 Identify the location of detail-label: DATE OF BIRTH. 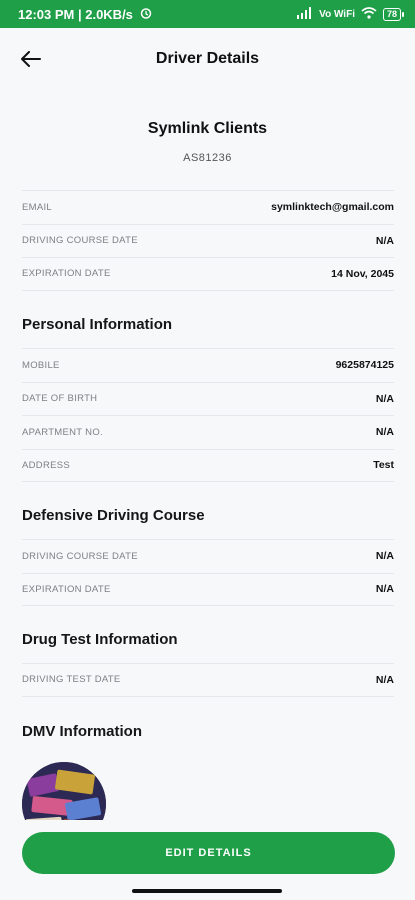
(60, 399).